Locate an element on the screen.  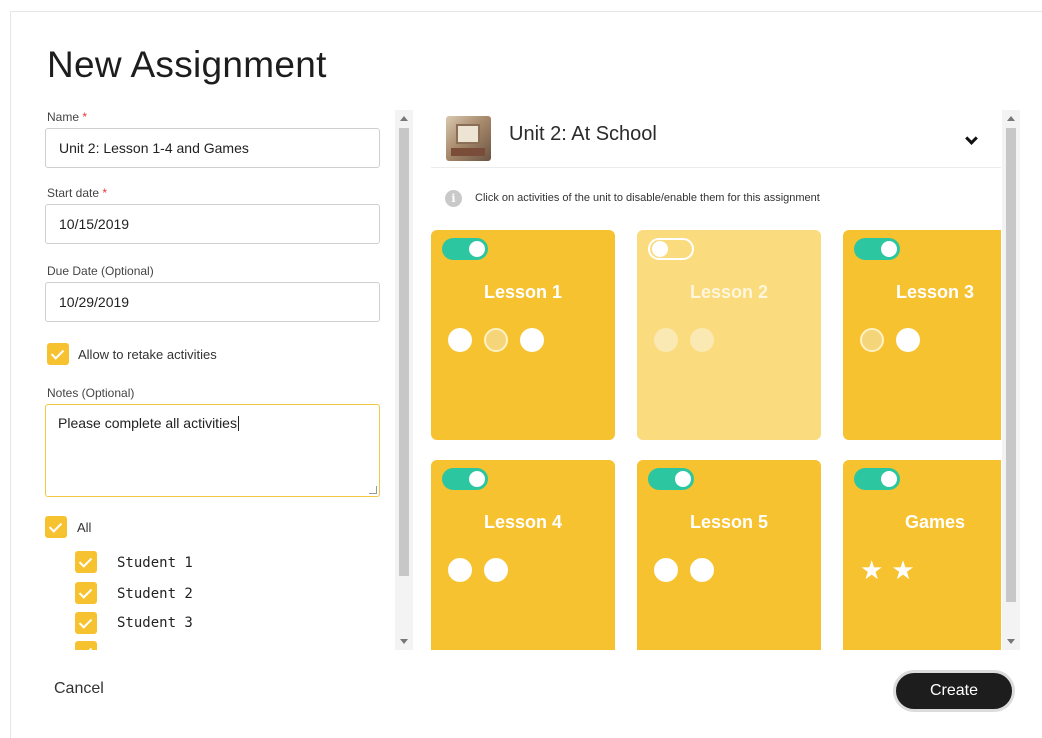
lesson-1-toggle is located at coordinates (465, 249).